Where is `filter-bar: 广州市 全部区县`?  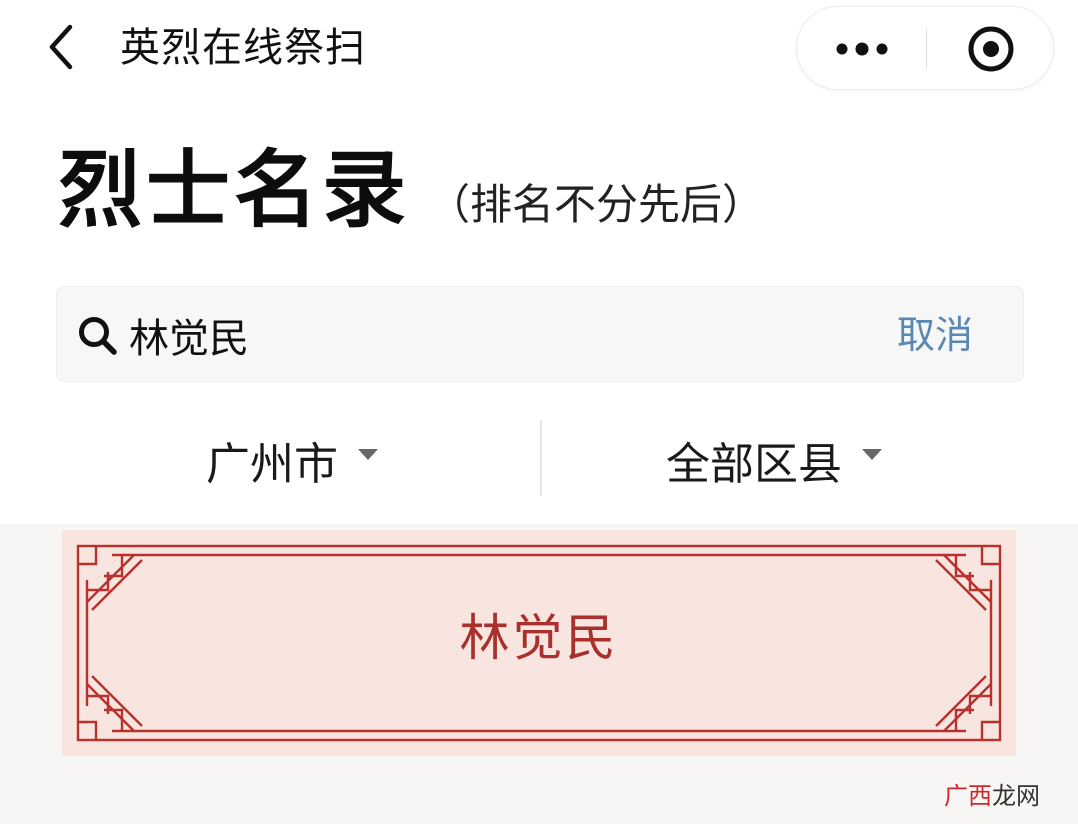
filter-bar: 广州市 全部区县 is located at coordinates (539, 460).